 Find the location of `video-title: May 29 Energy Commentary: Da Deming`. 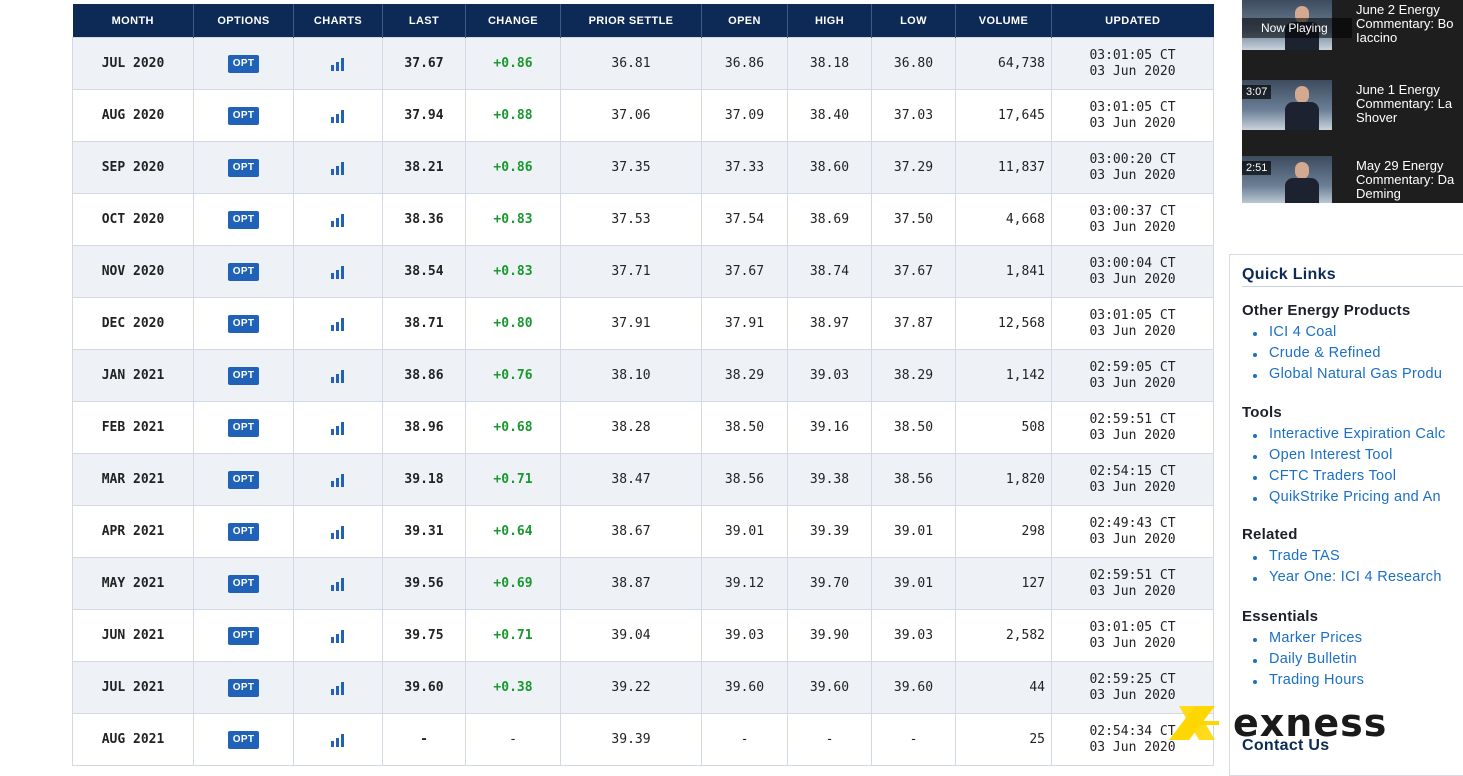

video-title: May 29 Energy Commentary: Da Deming is located at coordinates (1409, 180).